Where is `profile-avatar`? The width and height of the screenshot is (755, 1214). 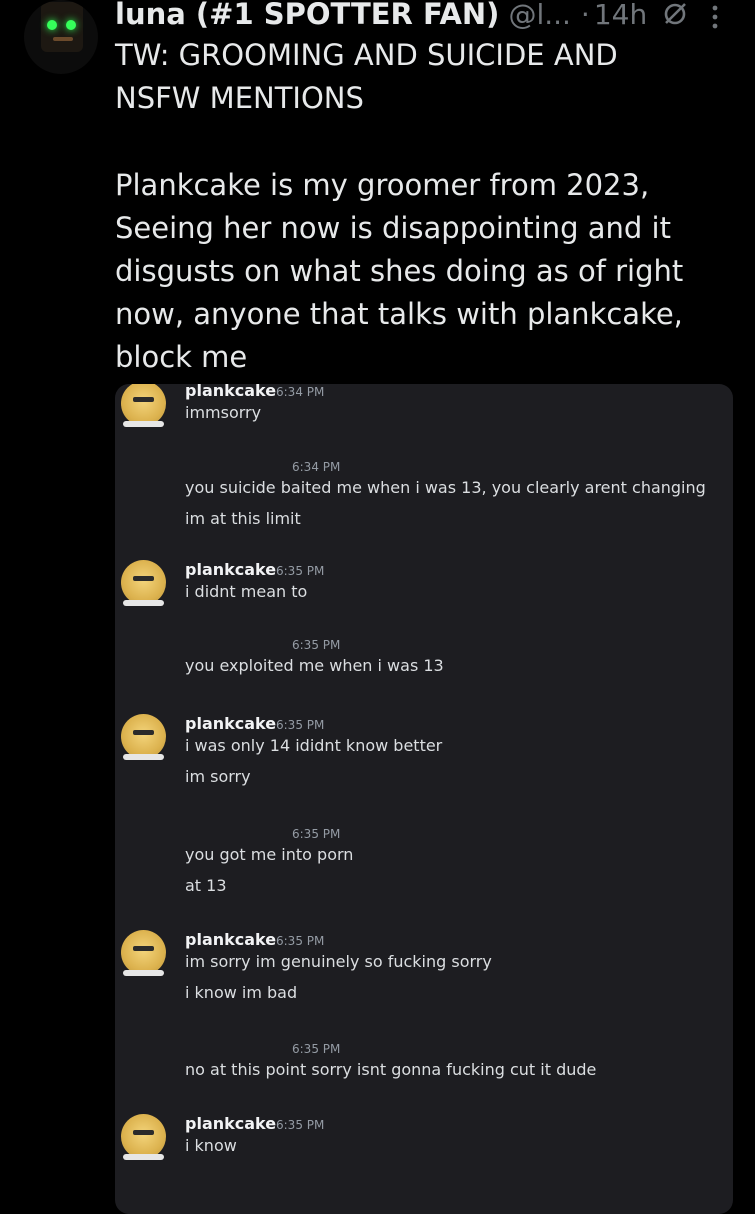
profile-avatar is located at coordinates (61, 37).